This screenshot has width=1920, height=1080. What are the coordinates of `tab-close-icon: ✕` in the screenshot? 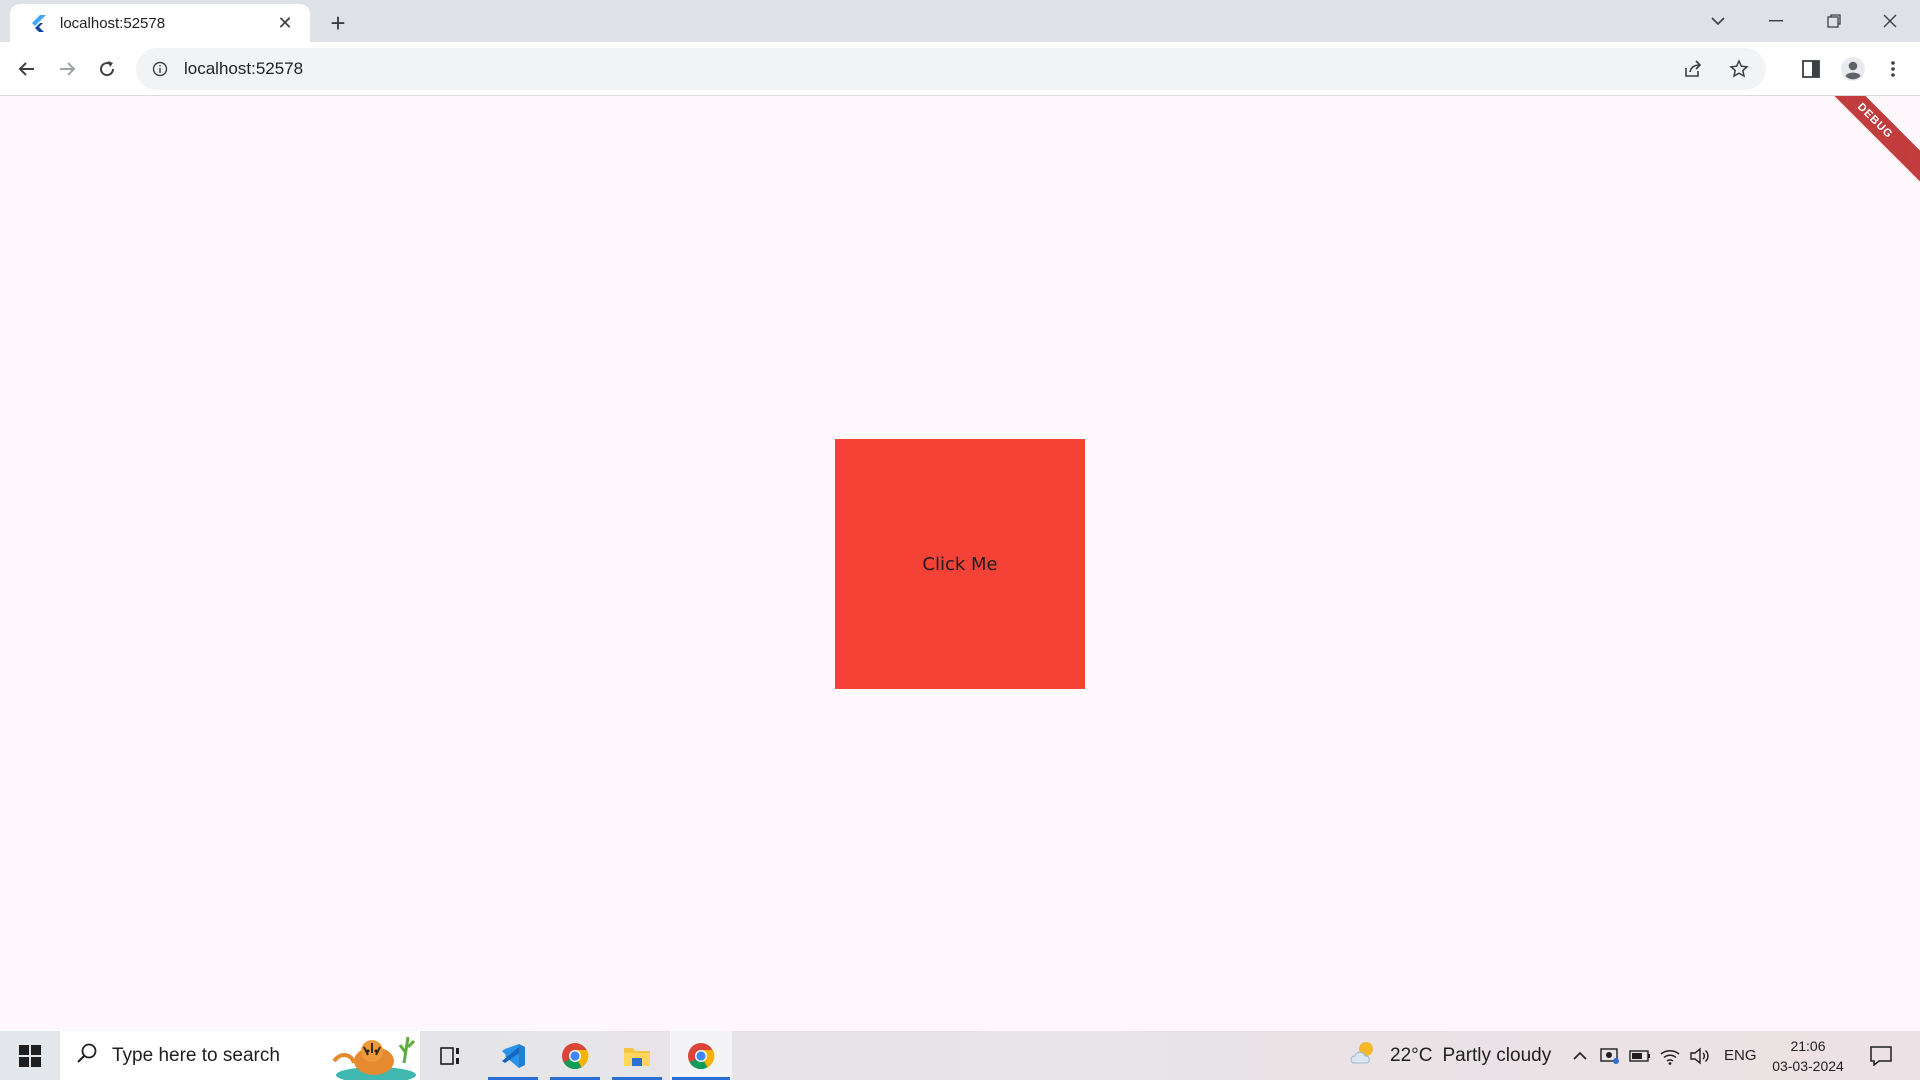 It's located at (285, 23).